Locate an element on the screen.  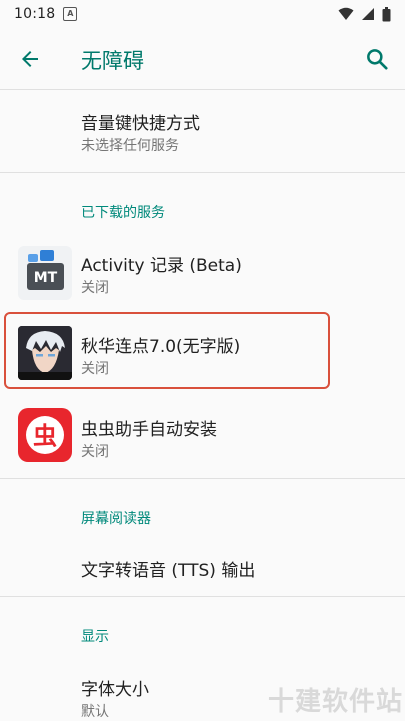
tts-title: 文字转语音 (TTS) 输出 is located at coordinates (168, 571).